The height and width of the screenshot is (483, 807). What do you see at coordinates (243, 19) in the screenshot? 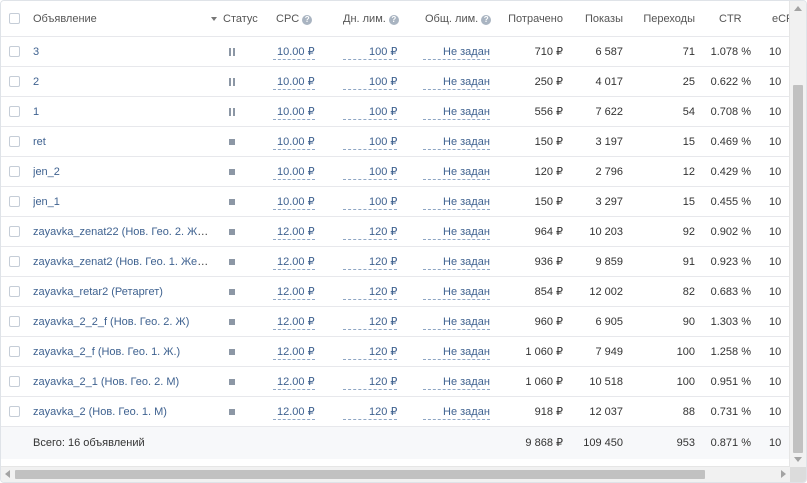
I see `column-status-header: Статус` at bounding box center [243, 19].